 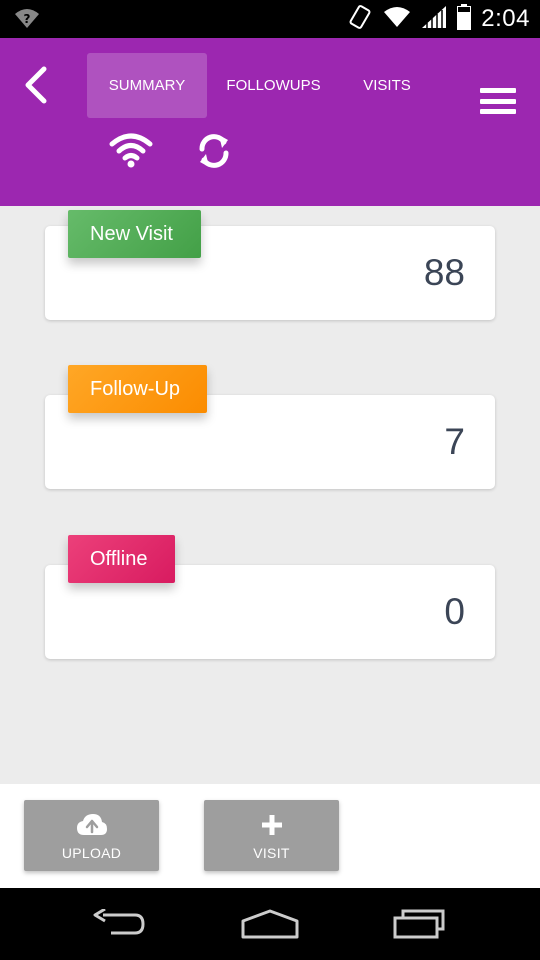 I want to click on follow-up-count: 7, so click(x=454, y=441).